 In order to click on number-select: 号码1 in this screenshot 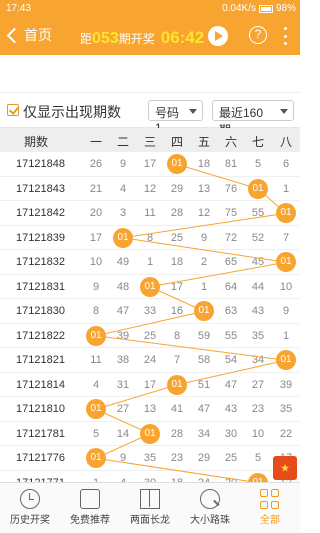, I will do `click(175, 117)`.